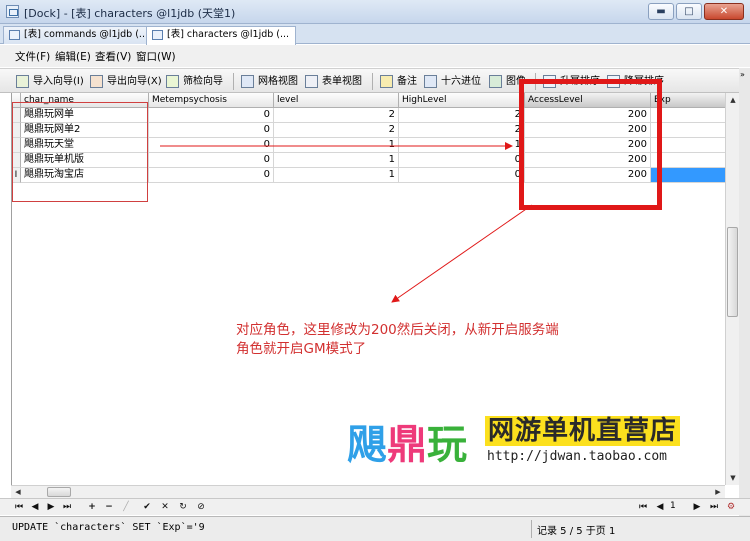  I want to click on vertical-scrollbar: ▲ ▼, so click(732, 289).